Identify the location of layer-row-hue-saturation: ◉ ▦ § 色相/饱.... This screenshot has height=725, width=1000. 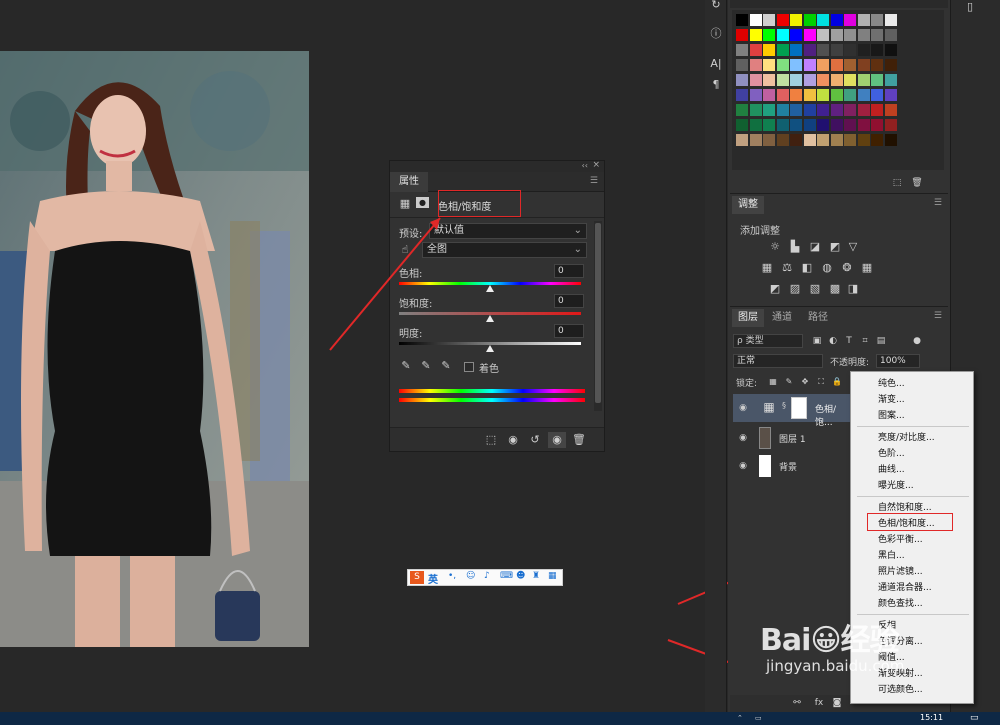
(791, 411).